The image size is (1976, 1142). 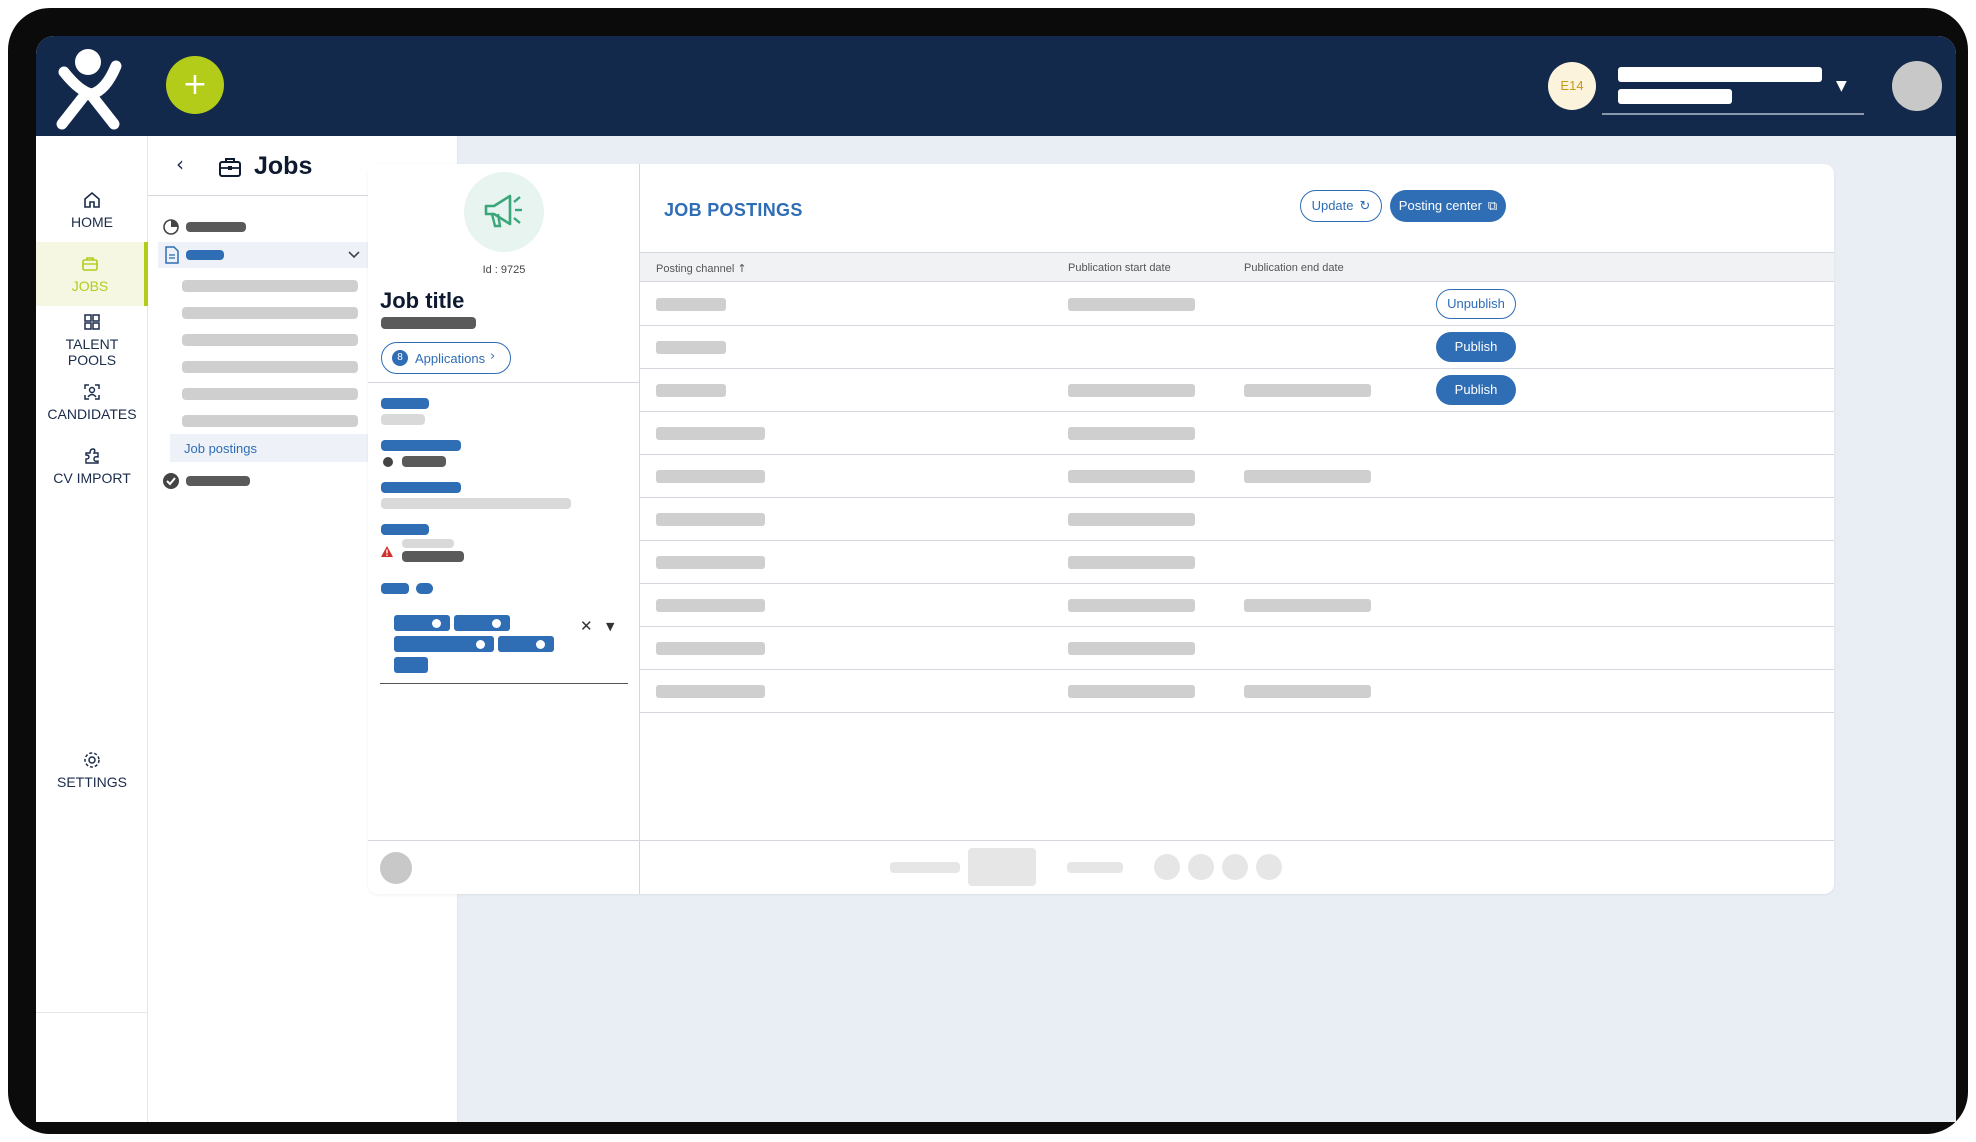 What do you see at coordinates (92, 1012) in the screenshot?
I see `nav-divider` at bounding box center [92, 1012].